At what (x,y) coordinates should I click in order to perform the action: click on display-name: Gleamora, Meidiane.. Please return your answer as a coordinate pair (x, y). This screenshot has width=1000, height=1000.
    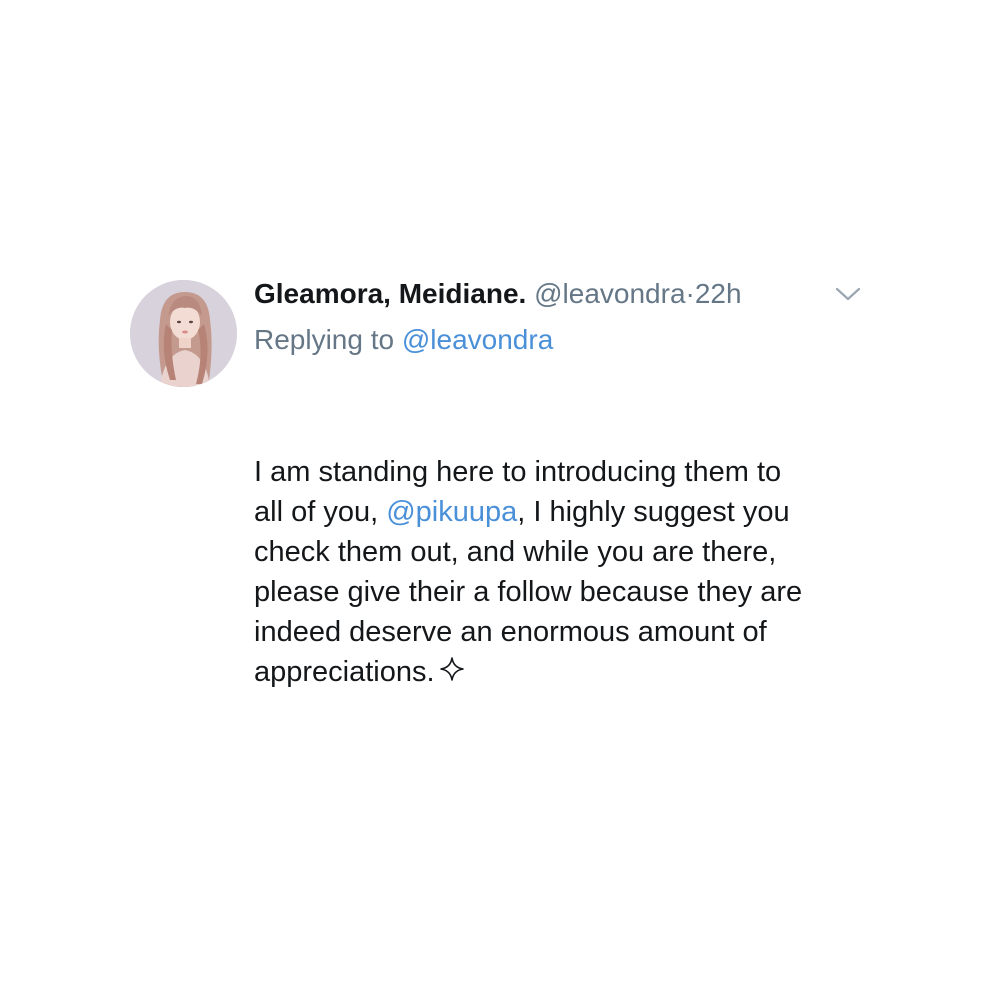
    Looking at the image, I should click on (390, 293).